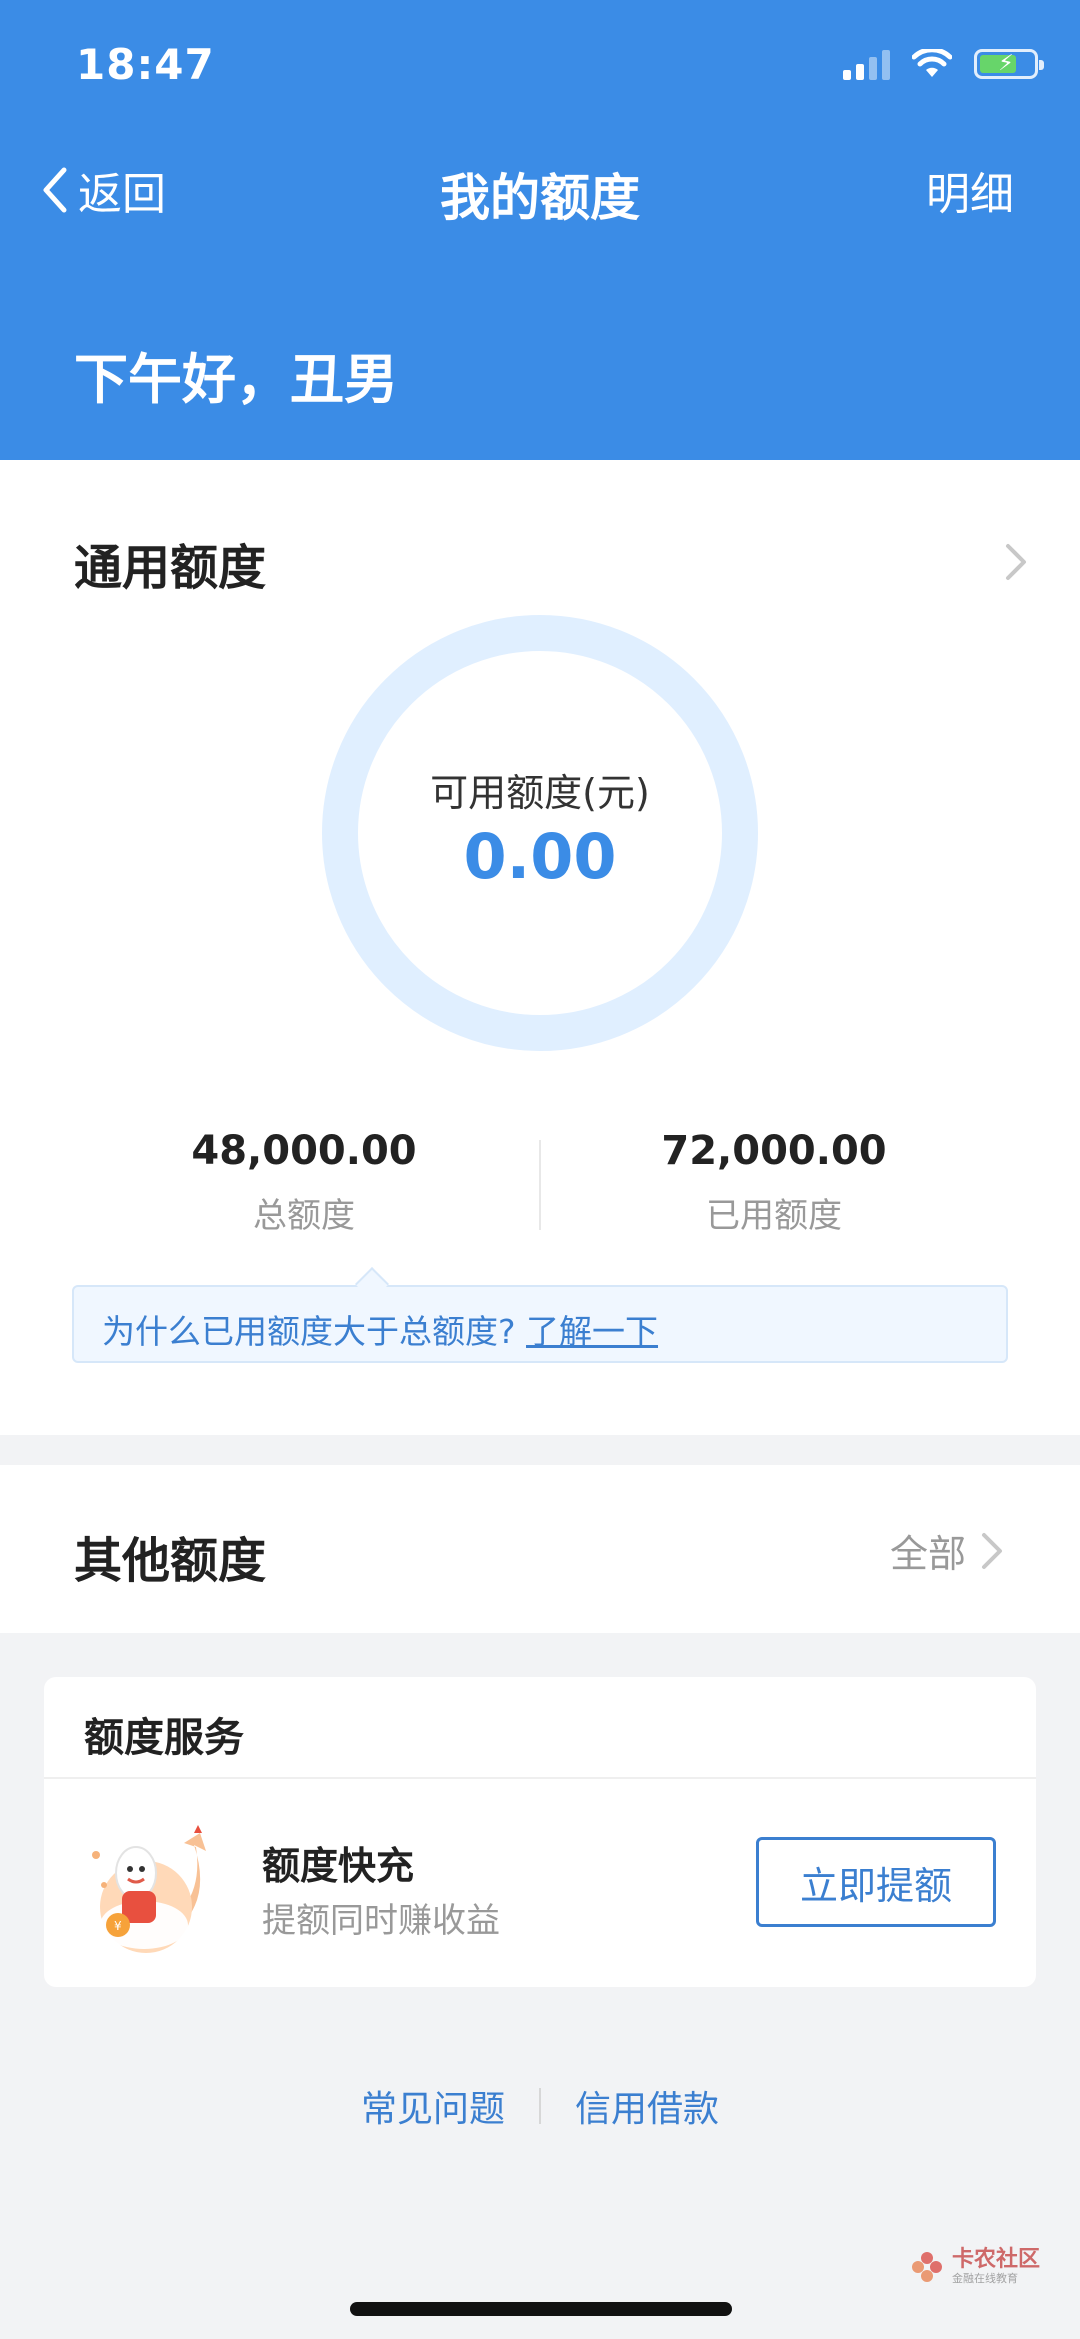  I want to click on used-credit-stat: 72,000.00 已用额度, so click(774, 1182).